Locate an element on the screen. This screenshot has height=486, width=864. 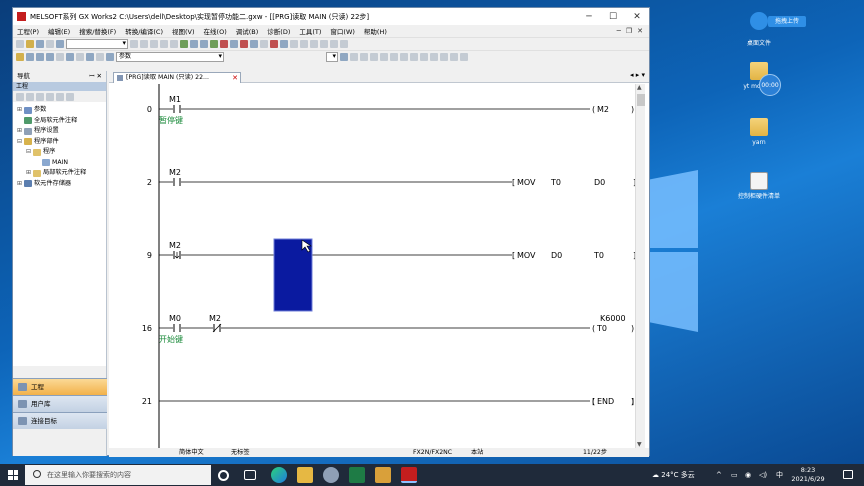
nav-tool-6-icon is located at coordinates (70, 96).